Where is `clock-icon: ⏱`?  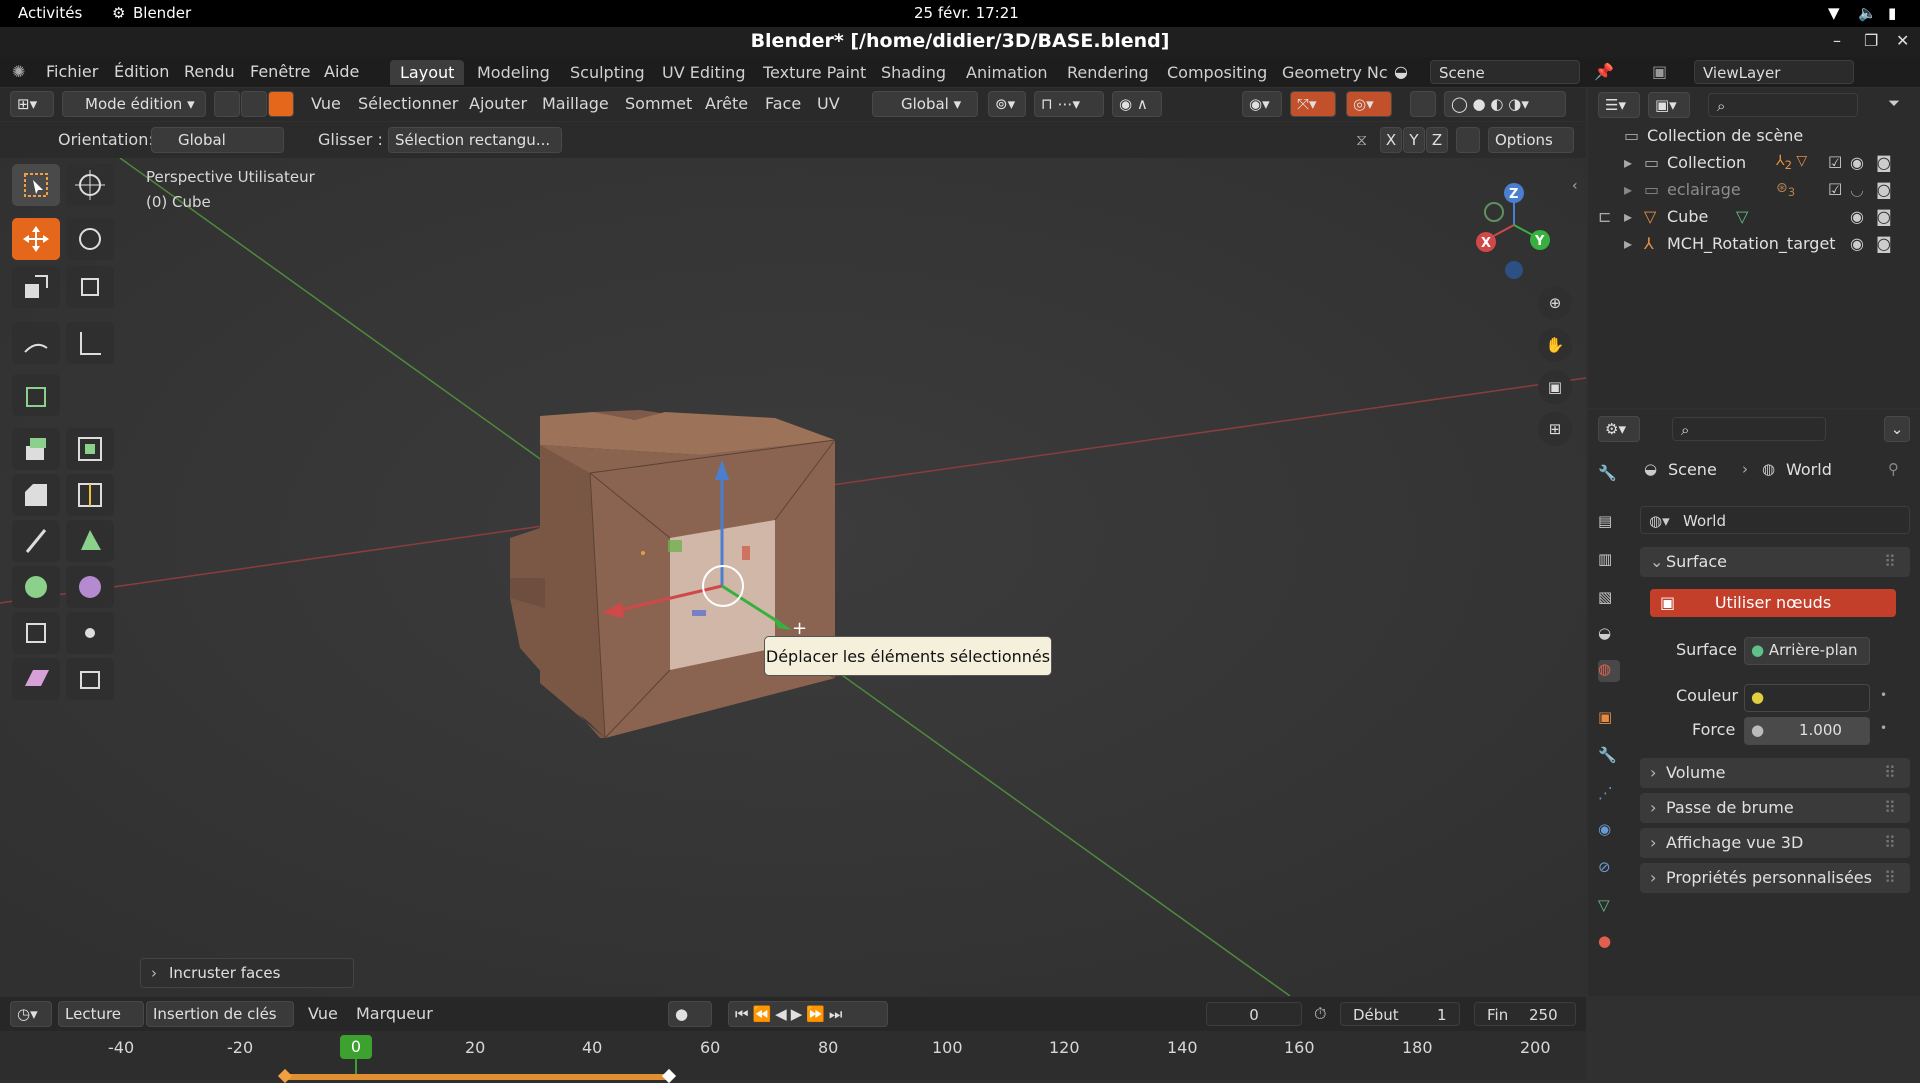 clock-icon: ⏱ is located at coordinates (1320, 1014).